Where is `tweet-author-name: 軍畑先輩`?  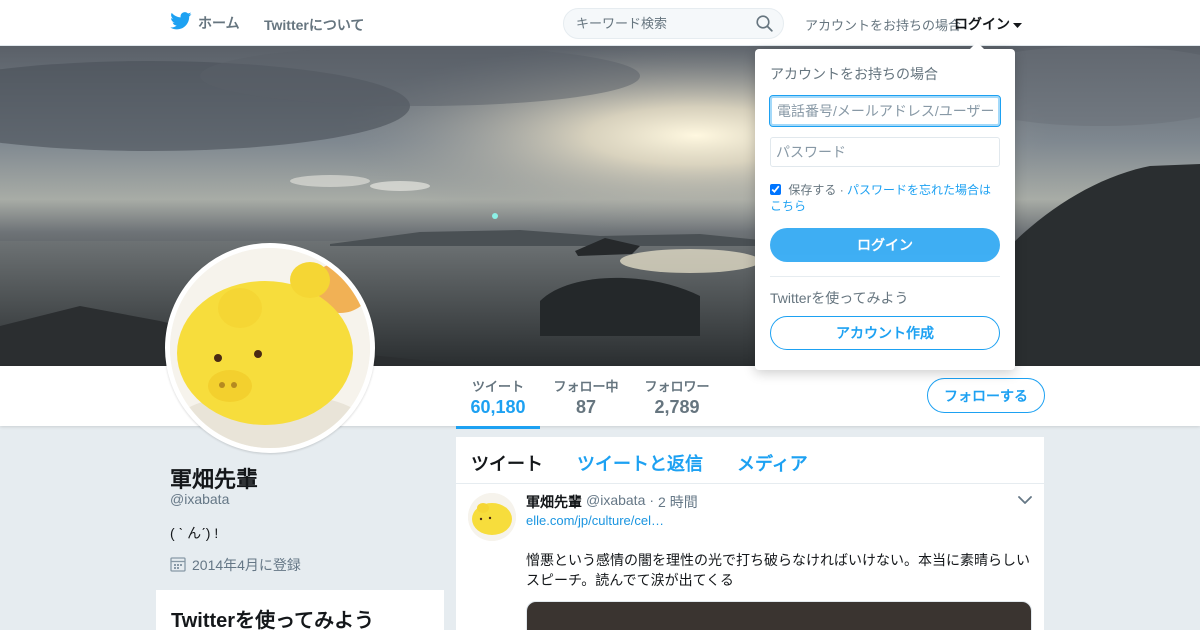
tweet-author-name: 軍畑先輩 is located at coordinates (554, 502).